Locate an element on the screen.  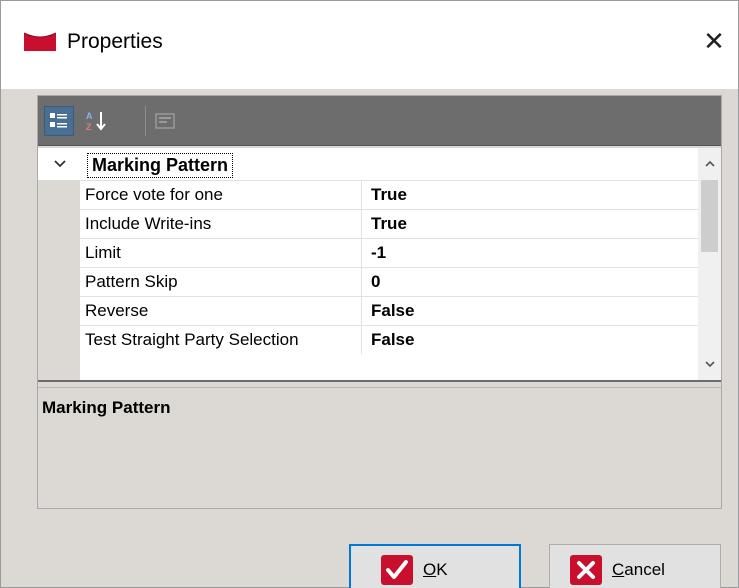
chevron-up-icon is located at coordinates (709, 163).